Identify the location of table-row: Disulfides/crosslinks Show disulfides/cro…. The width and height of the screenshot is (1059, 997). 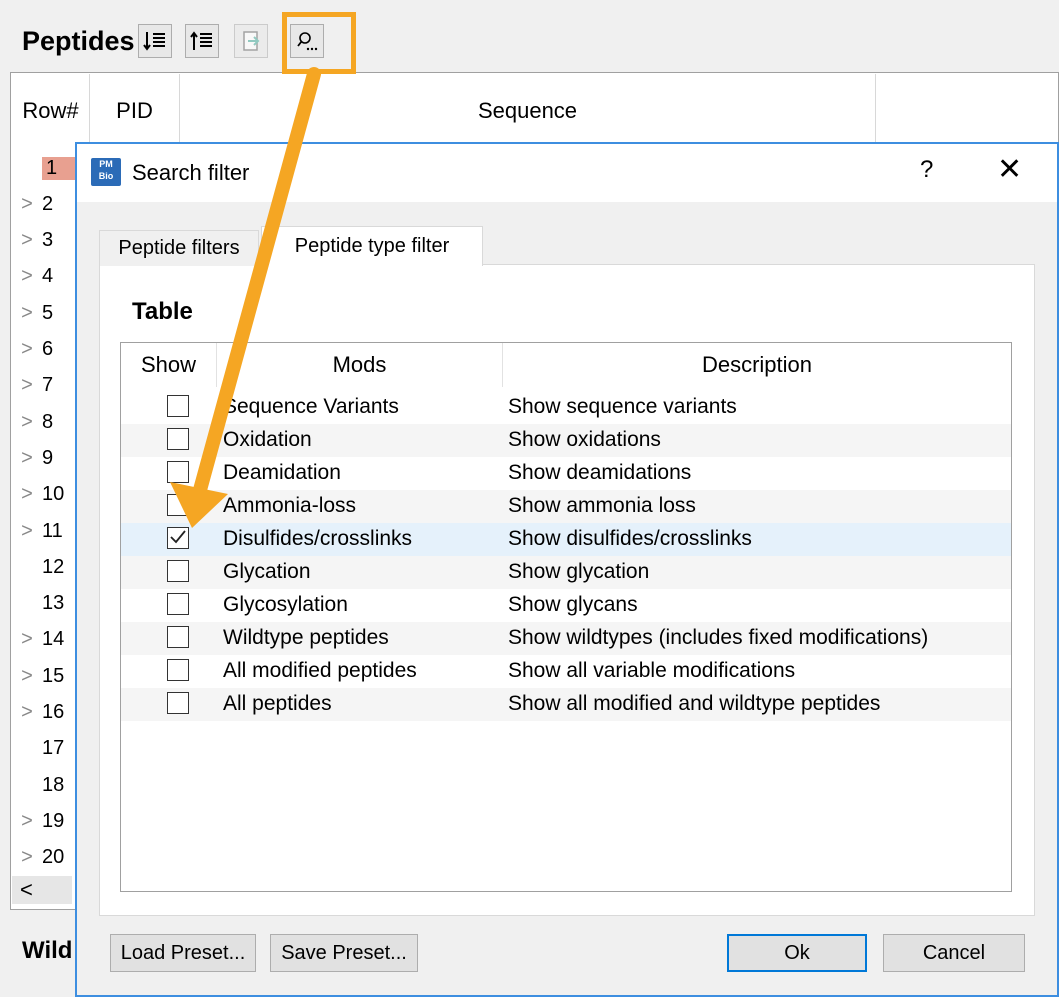
(566, 539).